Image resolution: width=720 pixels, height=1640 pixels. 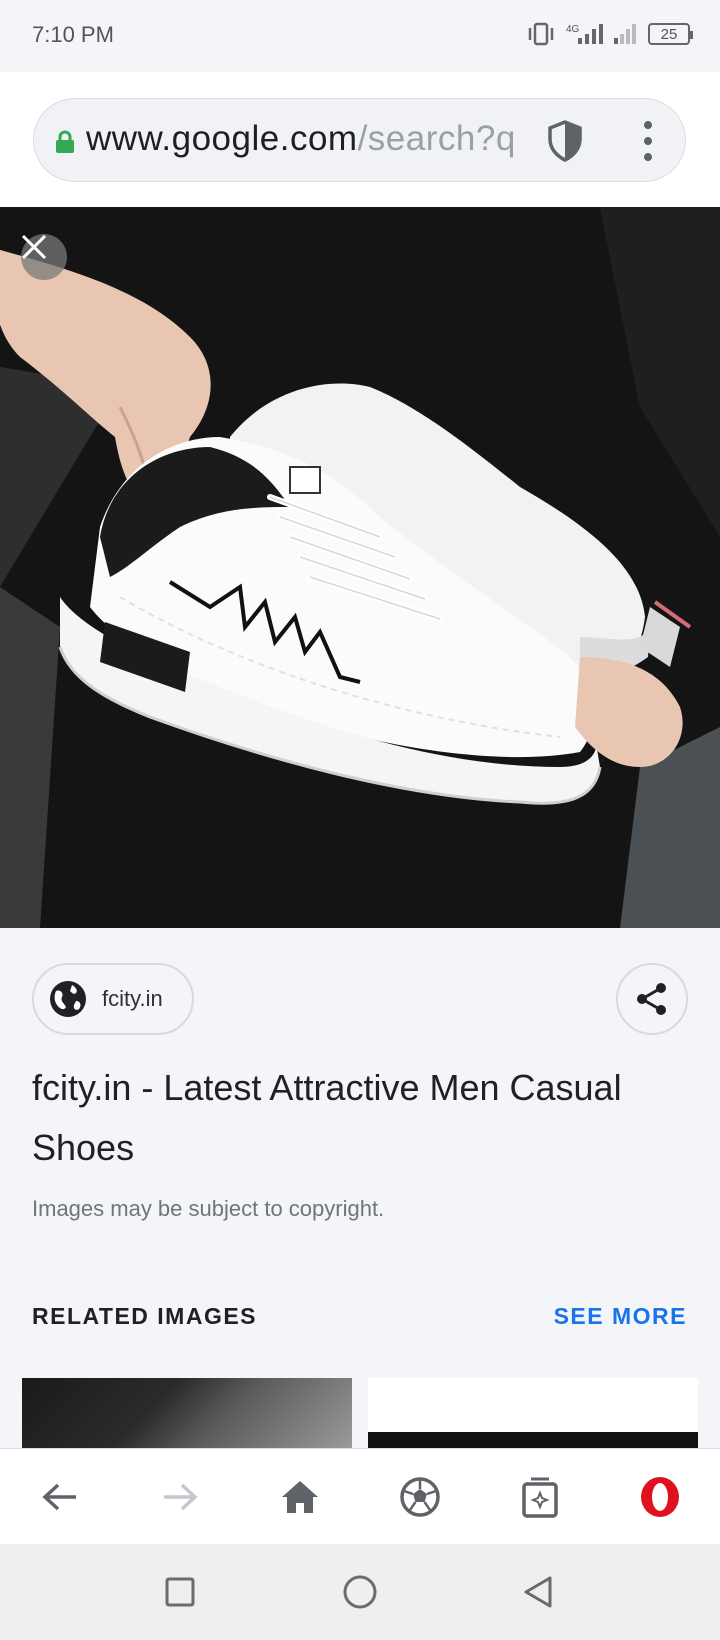 What do you see at coordinates (65, 141) in the screenshot?
I see `lock-icon` at bounding box center [65, 141].